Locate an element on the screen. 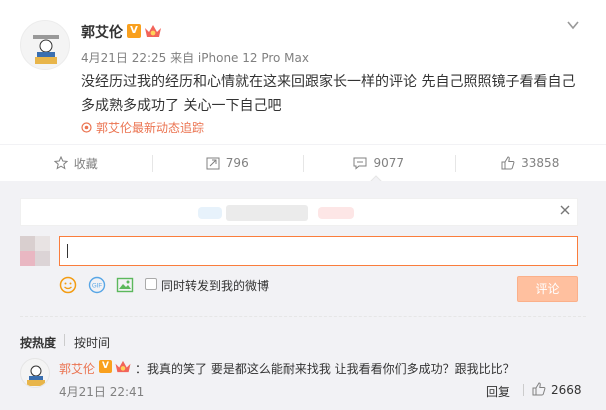 This screenshot has width=606, height=410. repost-count: 796 is located at coordinates (237, 163).